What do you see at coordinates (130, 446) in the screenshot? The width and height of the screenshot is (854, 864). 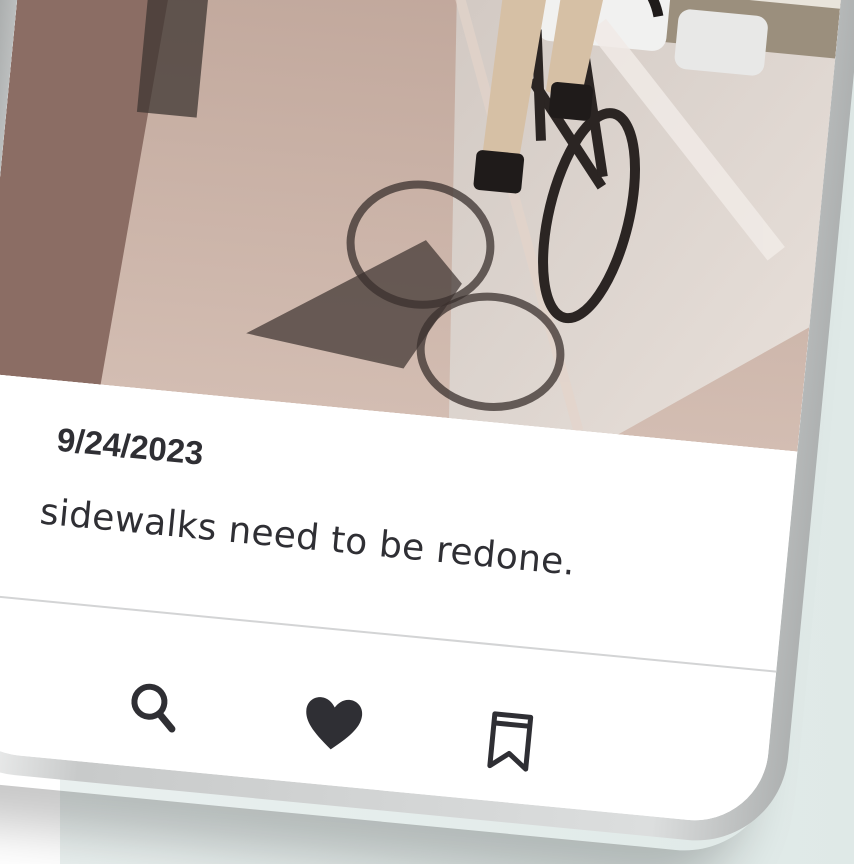 I see `post-date: 9/24/2023` at bounding box center [130, 446].